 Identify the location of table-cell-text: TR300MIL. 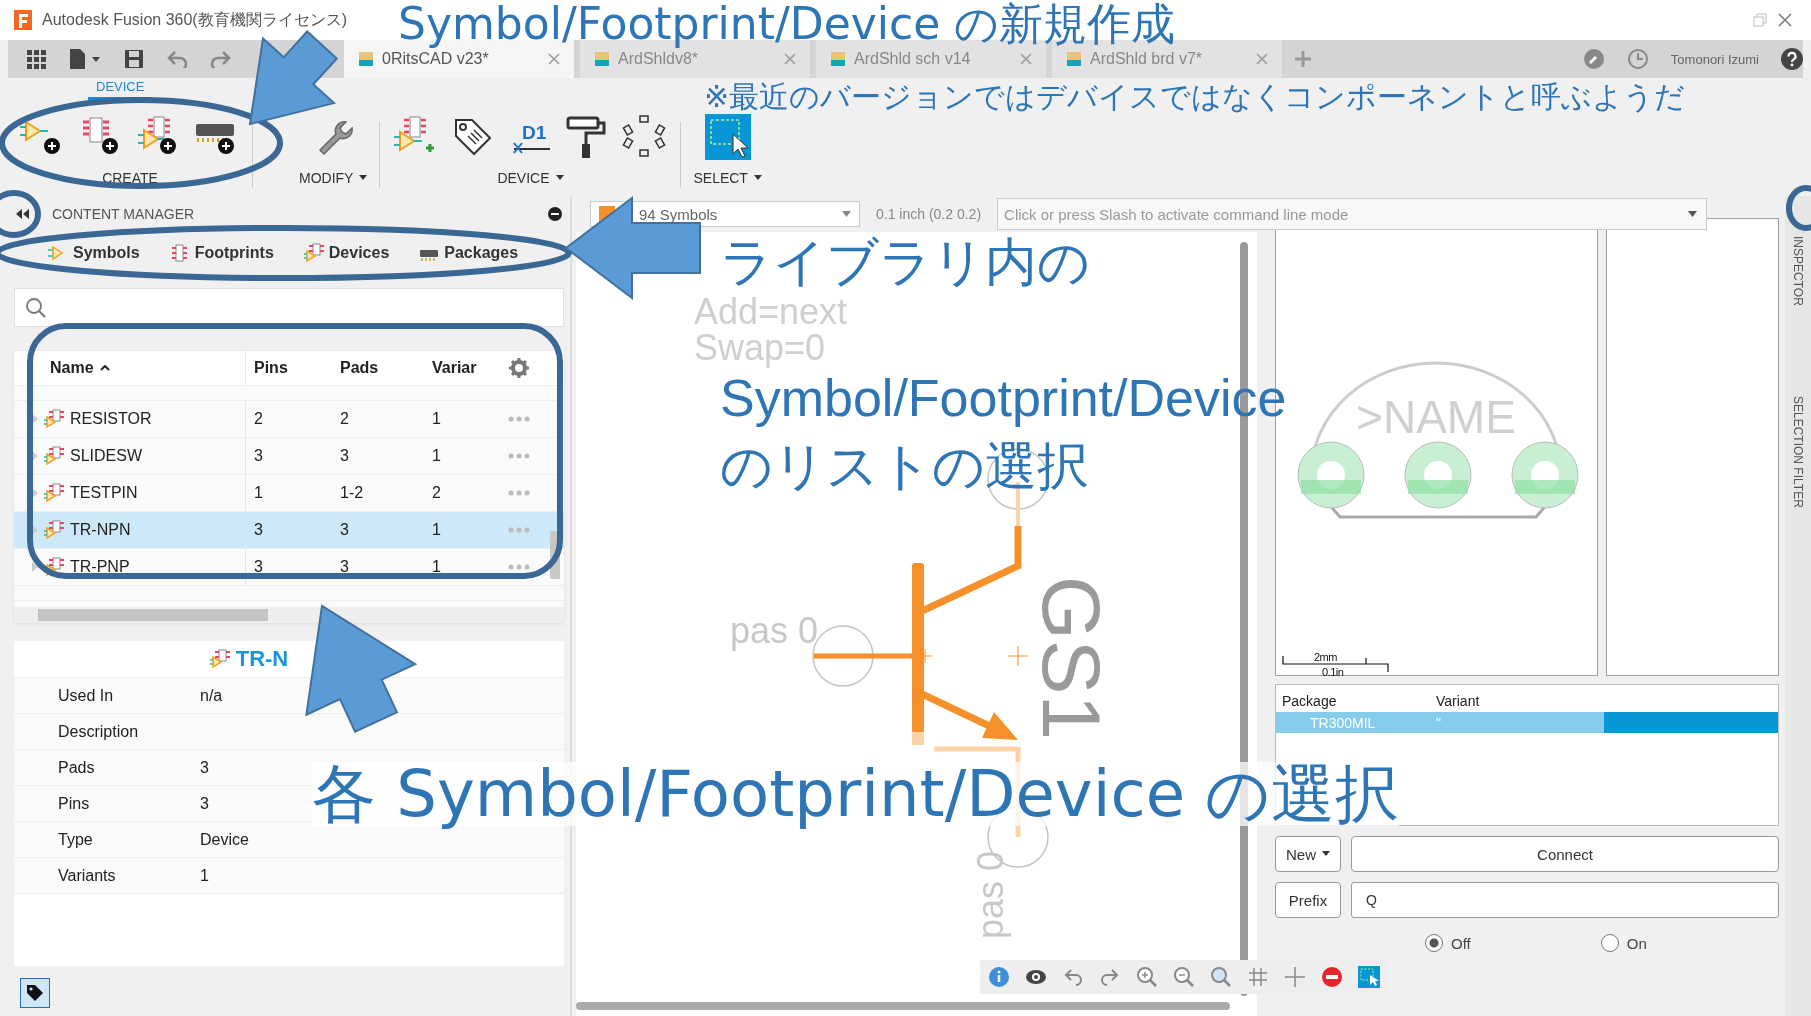
(1343, 722).